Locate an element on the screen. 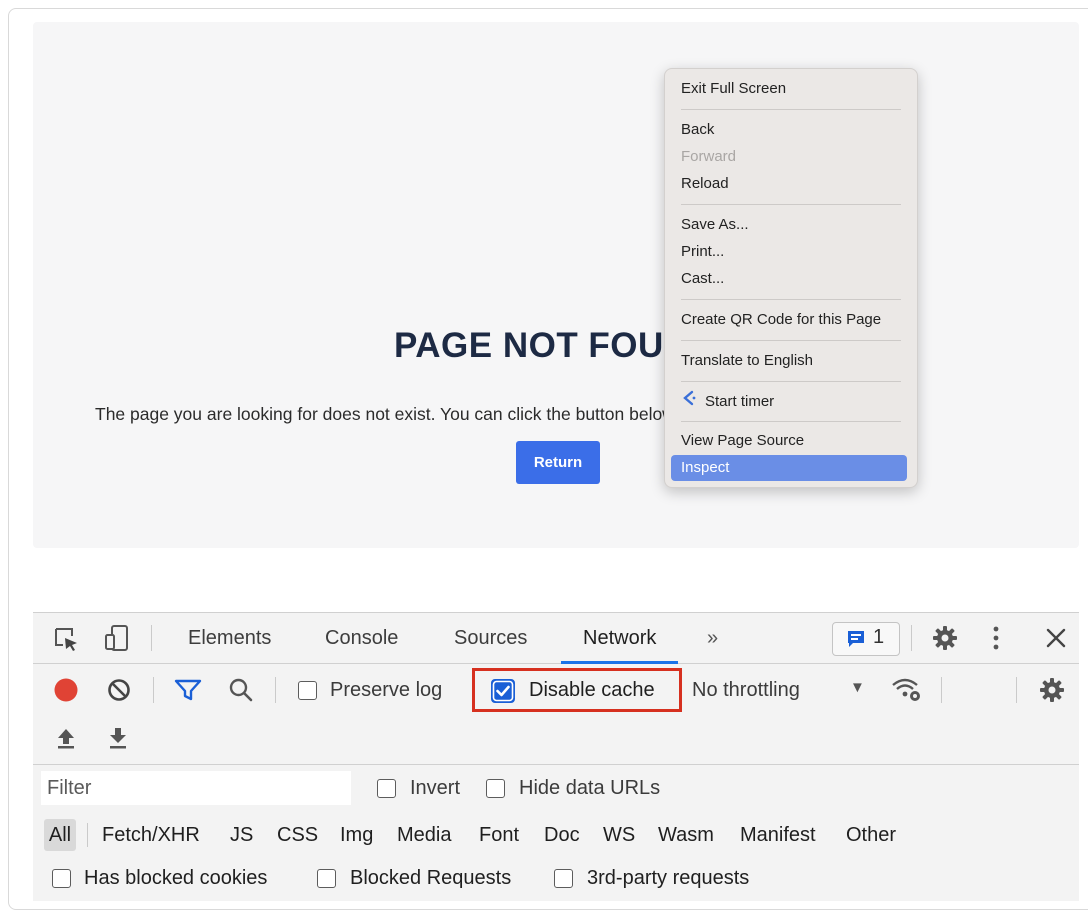 The width and height of the screenshot is (1088, 910). type-filter-css: CSS is located at coordinates (297, 835).